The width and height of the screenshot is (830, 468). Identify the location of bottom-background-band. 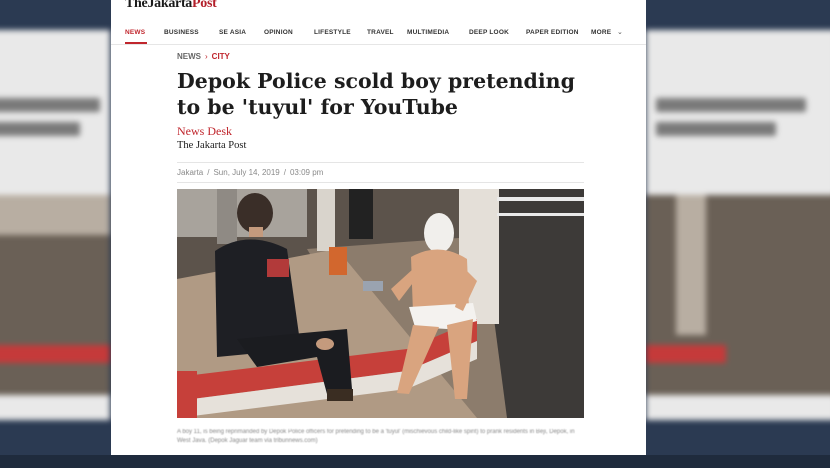
(415, 461).